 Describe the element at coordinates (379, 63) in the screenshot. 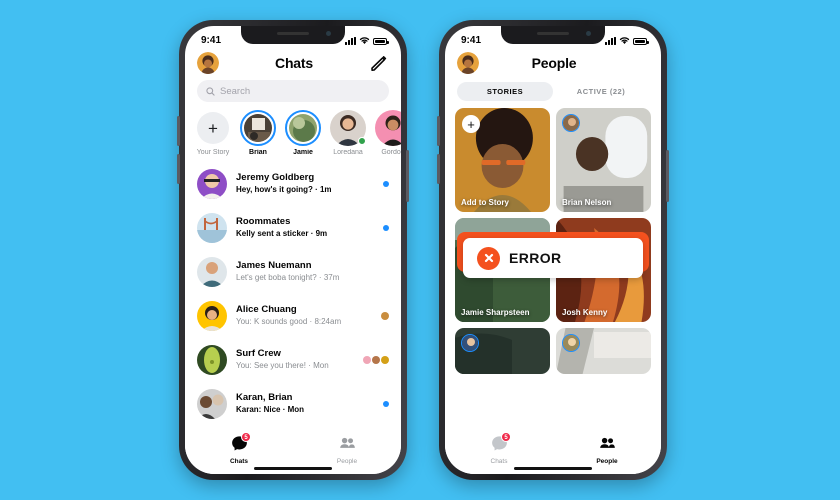

I see `compose-icon` at that location.